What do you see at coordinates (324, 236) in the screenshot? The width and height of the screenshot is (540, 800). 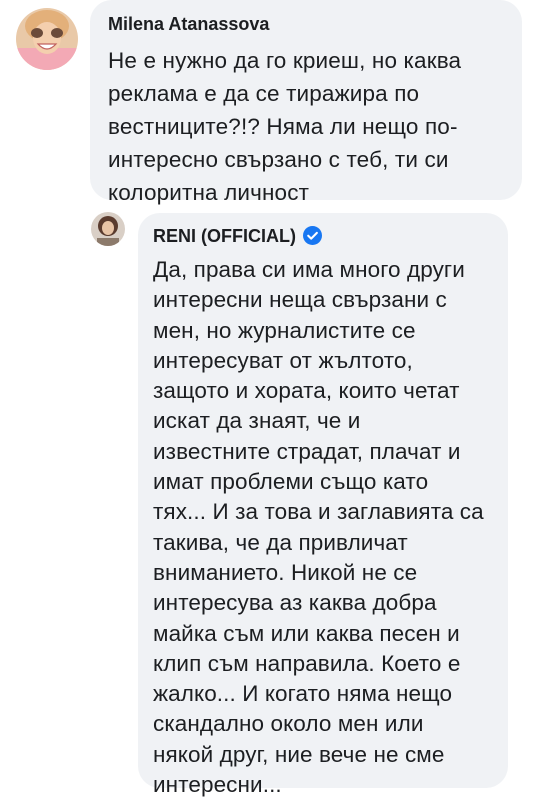 I see `comment-author-row: RENI (OFFICIAL)` at bounding box center [324, 236].